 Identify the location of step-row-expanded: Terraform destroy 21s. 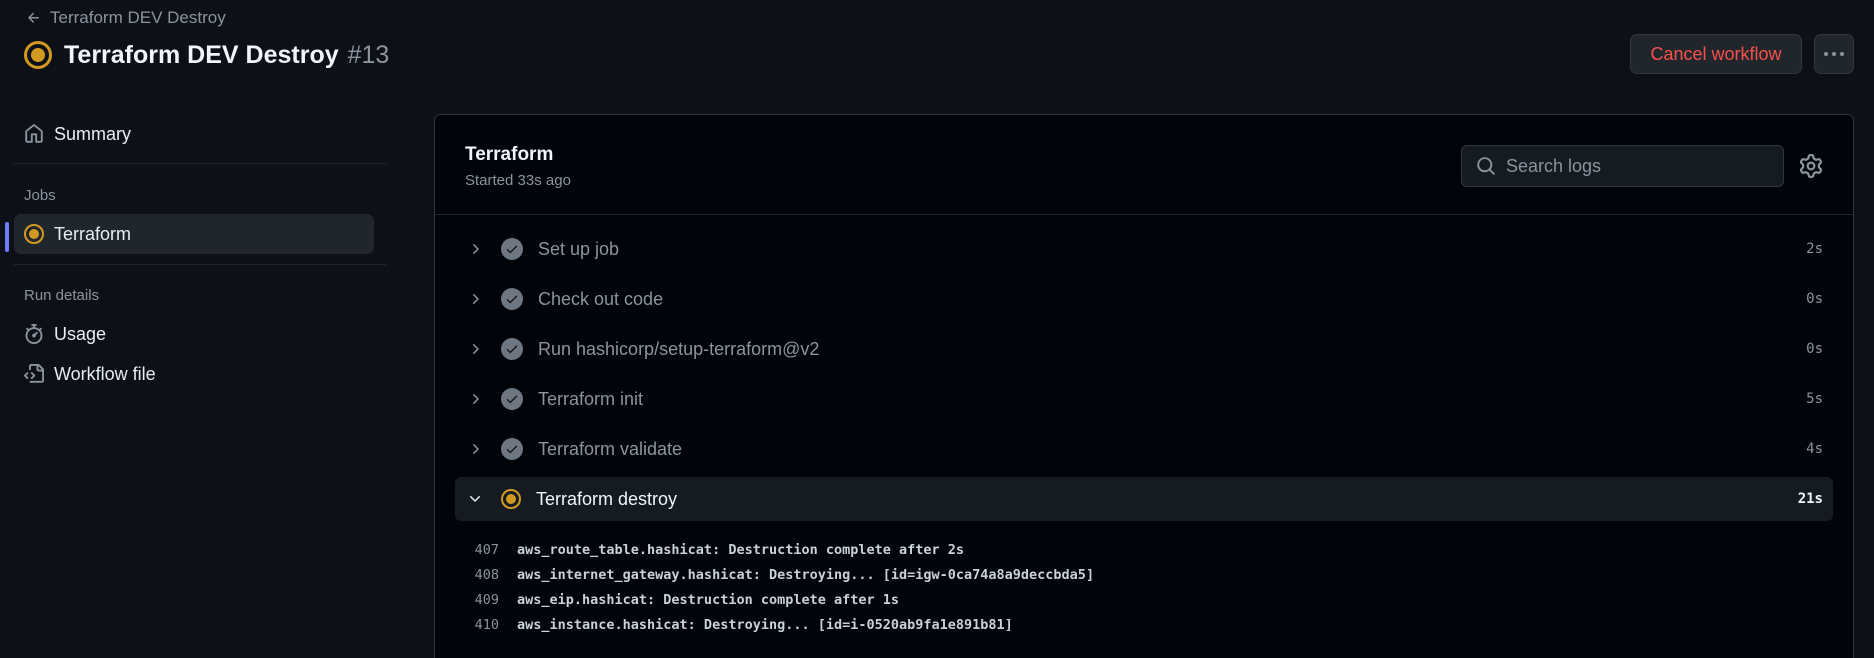
(1144, 499).